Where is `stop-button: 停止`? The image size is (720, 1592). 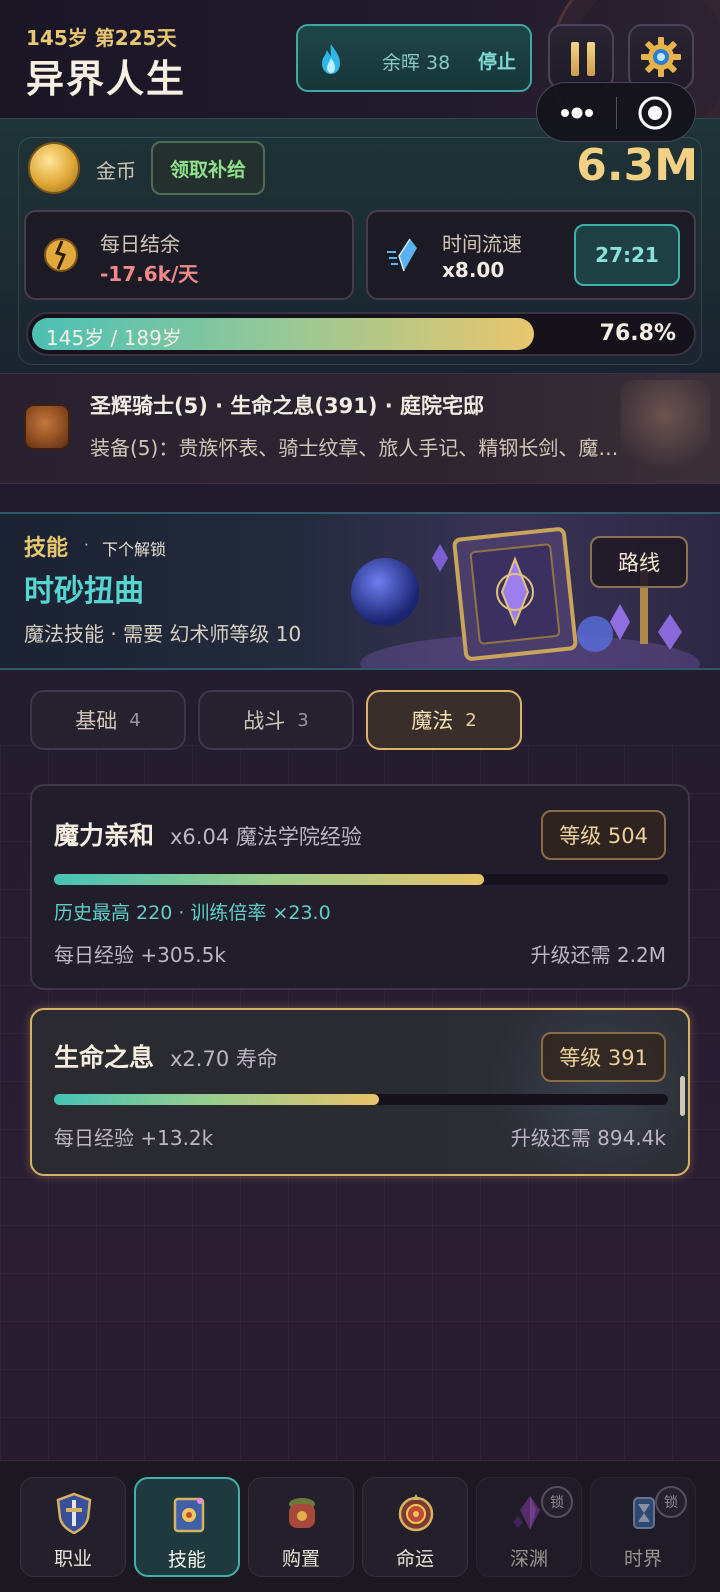
stop-button: 停止 is located at coordinates (497, 60).